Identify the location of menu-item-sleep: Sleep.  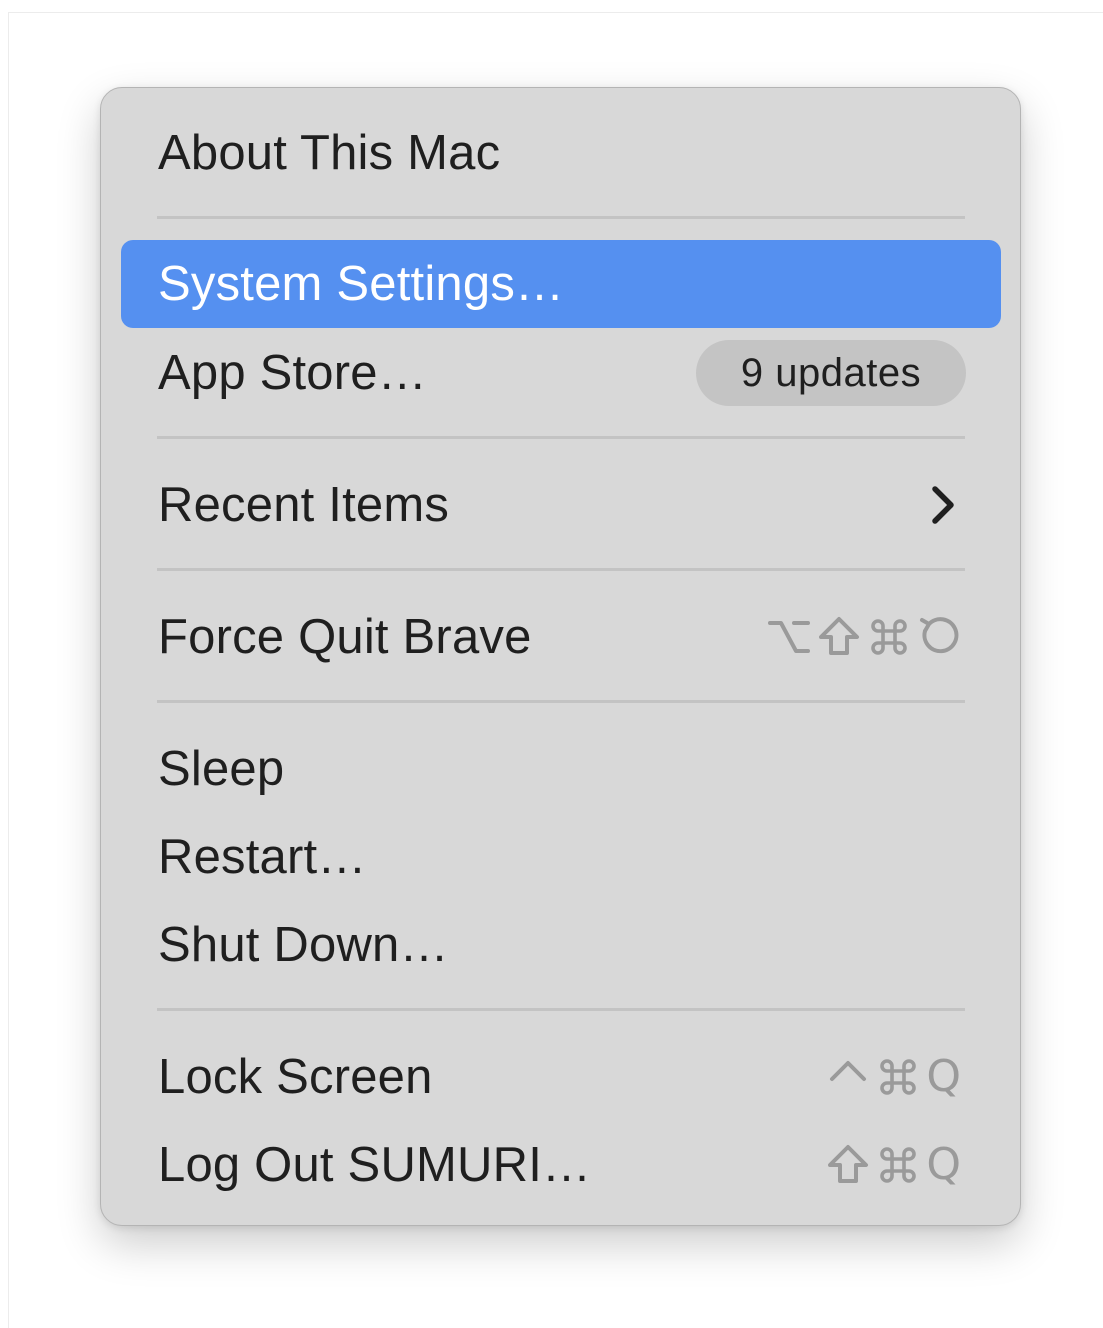
(561, 769).